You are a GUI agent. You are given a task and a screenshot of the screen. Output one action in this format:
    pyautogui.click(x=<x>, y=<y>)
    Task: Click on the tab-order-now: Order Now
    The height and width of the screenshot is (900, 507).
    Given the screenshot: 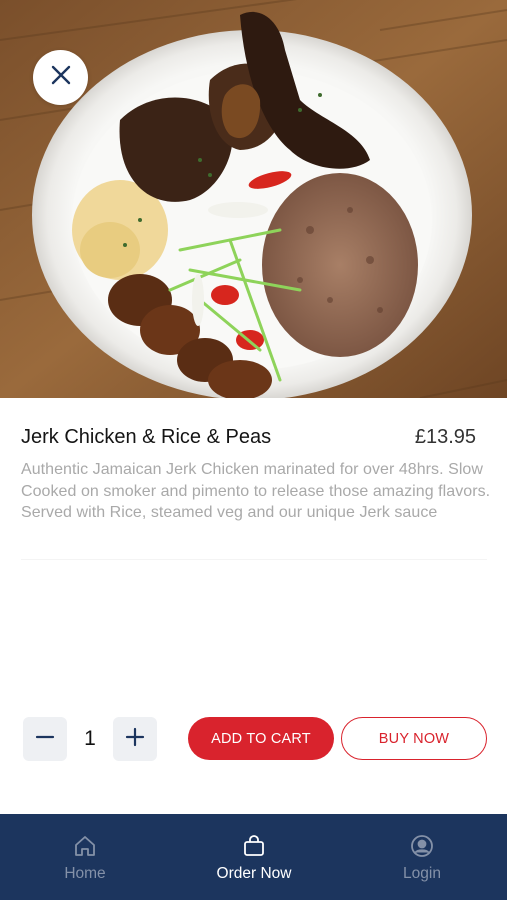 What is the action you would take?
    pyautogui.click(x=254, y=857)
    